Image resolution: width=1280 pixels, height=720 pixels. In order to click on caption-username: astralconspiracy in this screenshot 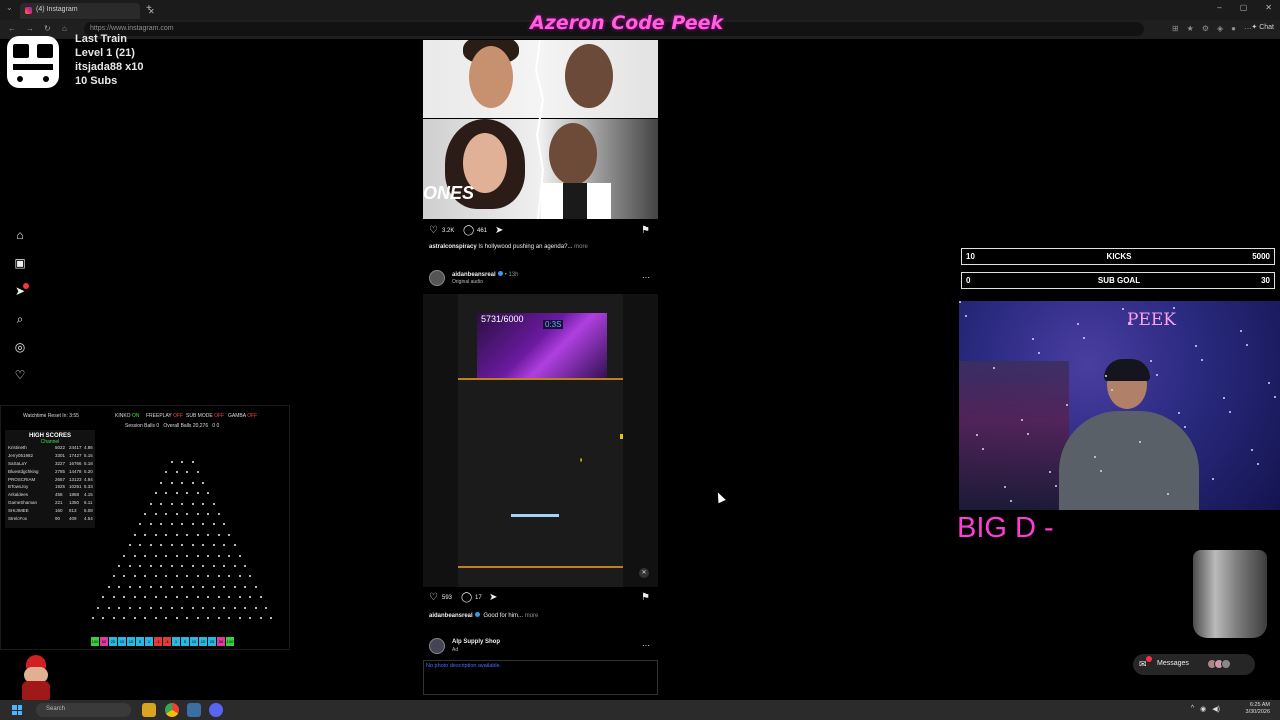, I will do `click(453, 247)`.